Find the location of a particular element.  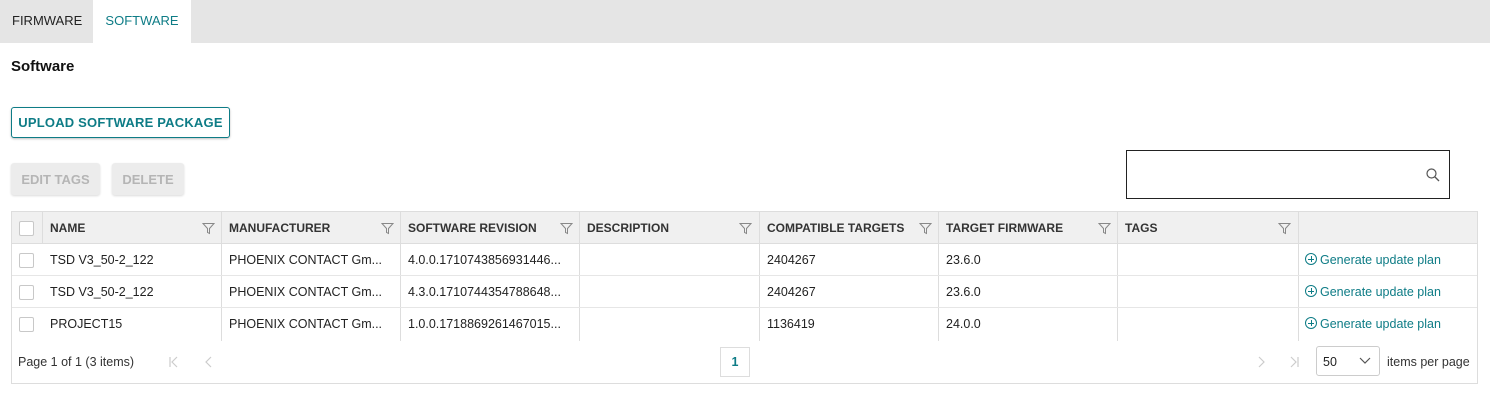

column-divider is located at coordinates (42, 228).